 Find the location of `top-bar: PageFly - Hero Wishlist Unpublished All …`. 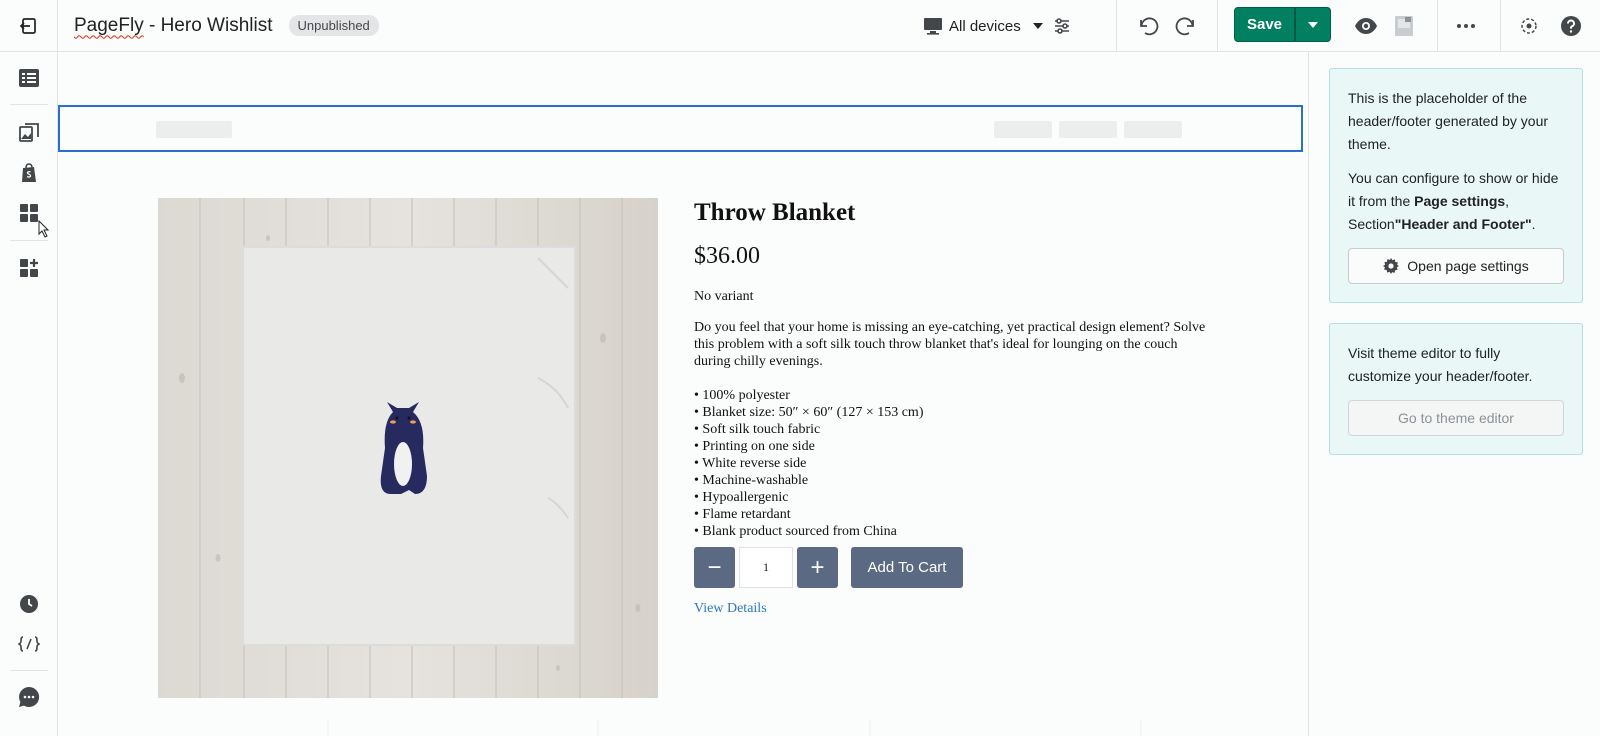

top-bar: PageFly - Hero Wishlist Unpublished All … is located at coordinates (800, 26).